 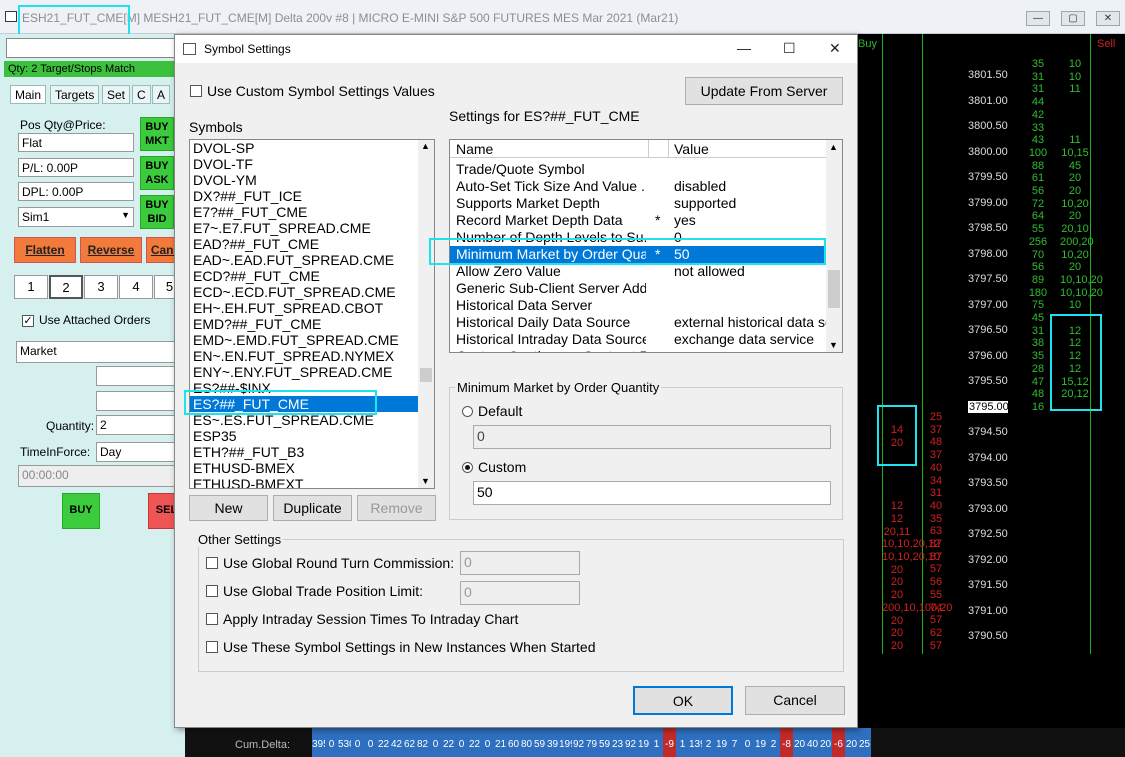 What do you see at coordinates (835, 48) in the screenshot?
I see `dialog-close-button: ✕` at bounding box center [835, 48].